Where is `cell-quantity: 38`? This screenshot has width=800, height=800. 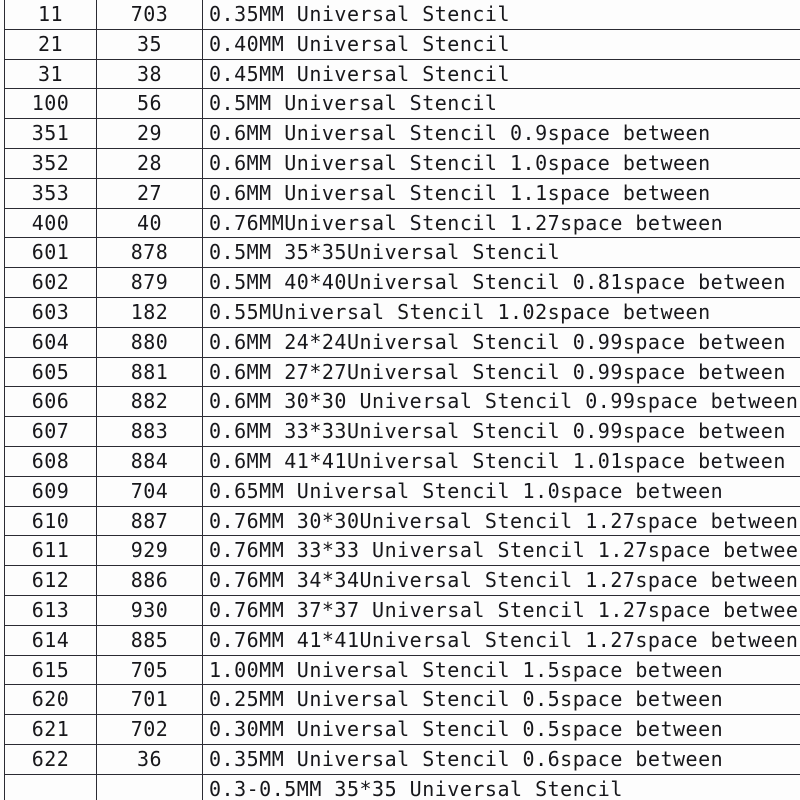 cell-quantity: 38 is located at coordinates (149, 74).